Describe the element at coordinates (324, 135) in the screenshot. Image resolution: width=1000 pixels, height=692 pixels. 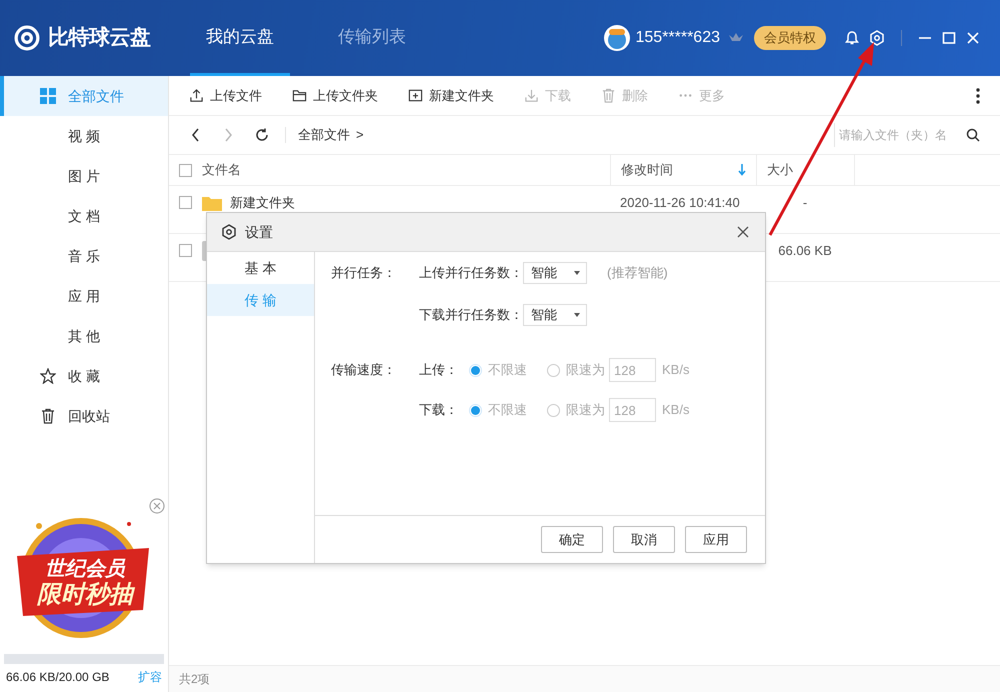
I see `breadcrumb-link: 全部文件` at that location.